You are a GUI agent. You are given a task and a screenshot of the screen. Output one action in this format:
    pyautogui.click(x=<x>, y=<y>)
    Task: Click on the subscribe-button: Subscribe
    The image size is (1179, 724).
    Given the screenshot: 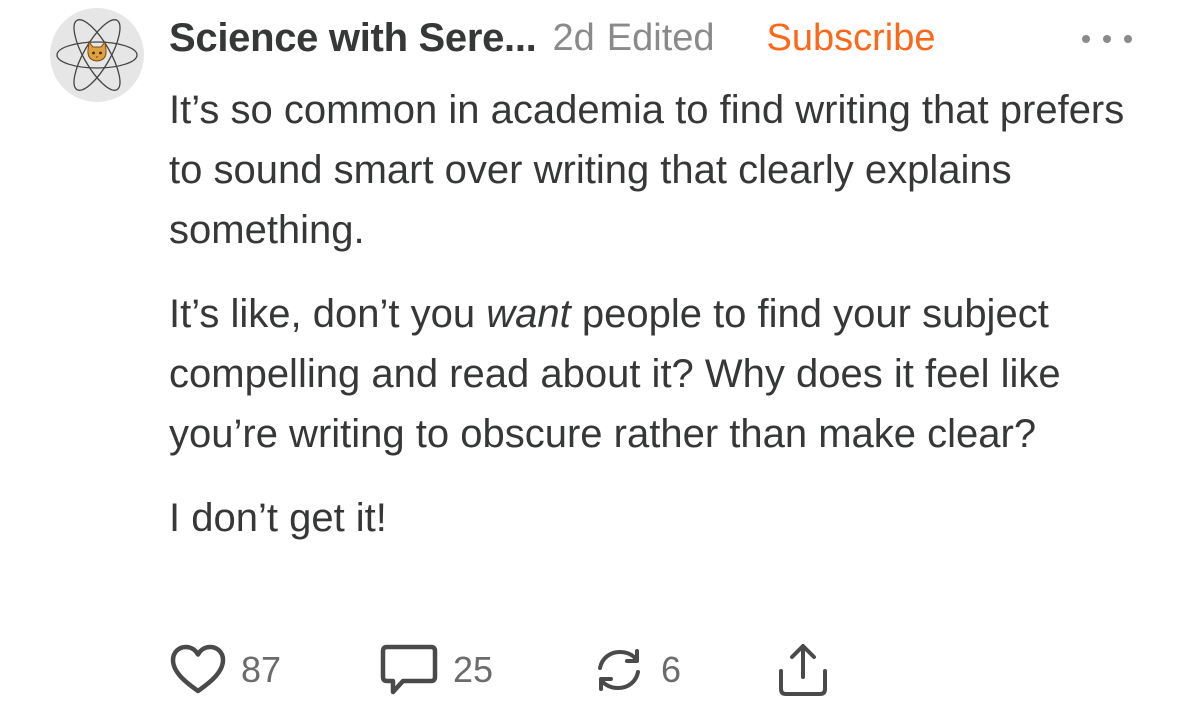 What is the action you would take?
    pyautogui.click(x=851, y=38)
    